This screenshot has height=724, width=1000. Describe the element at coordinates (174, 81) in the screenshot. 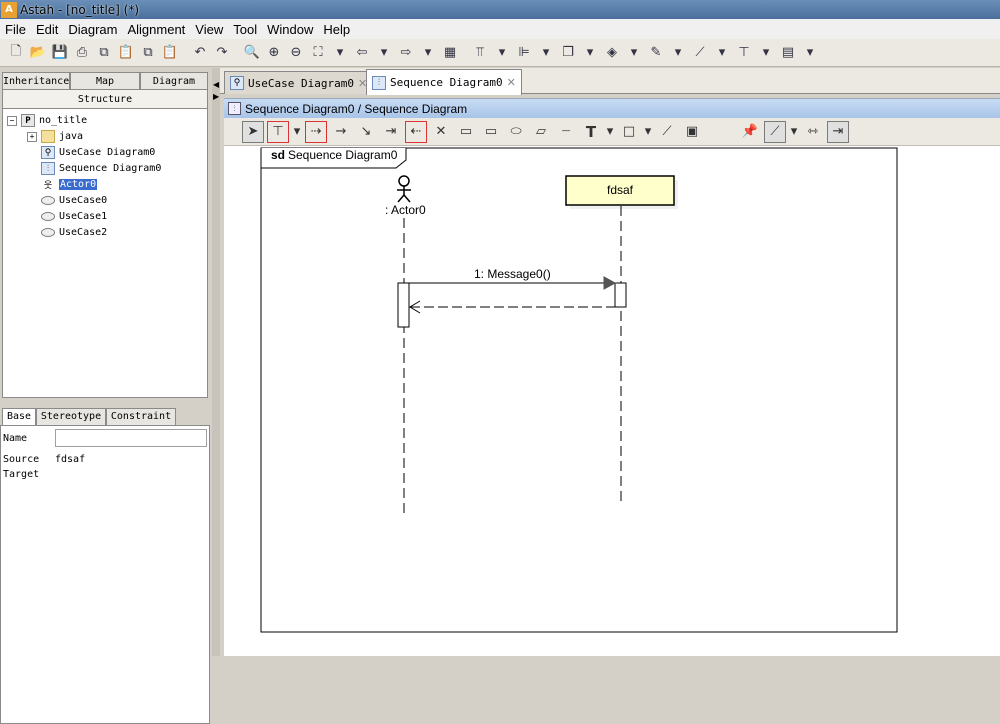

I see `tab-diagram: Diagram` at that location.